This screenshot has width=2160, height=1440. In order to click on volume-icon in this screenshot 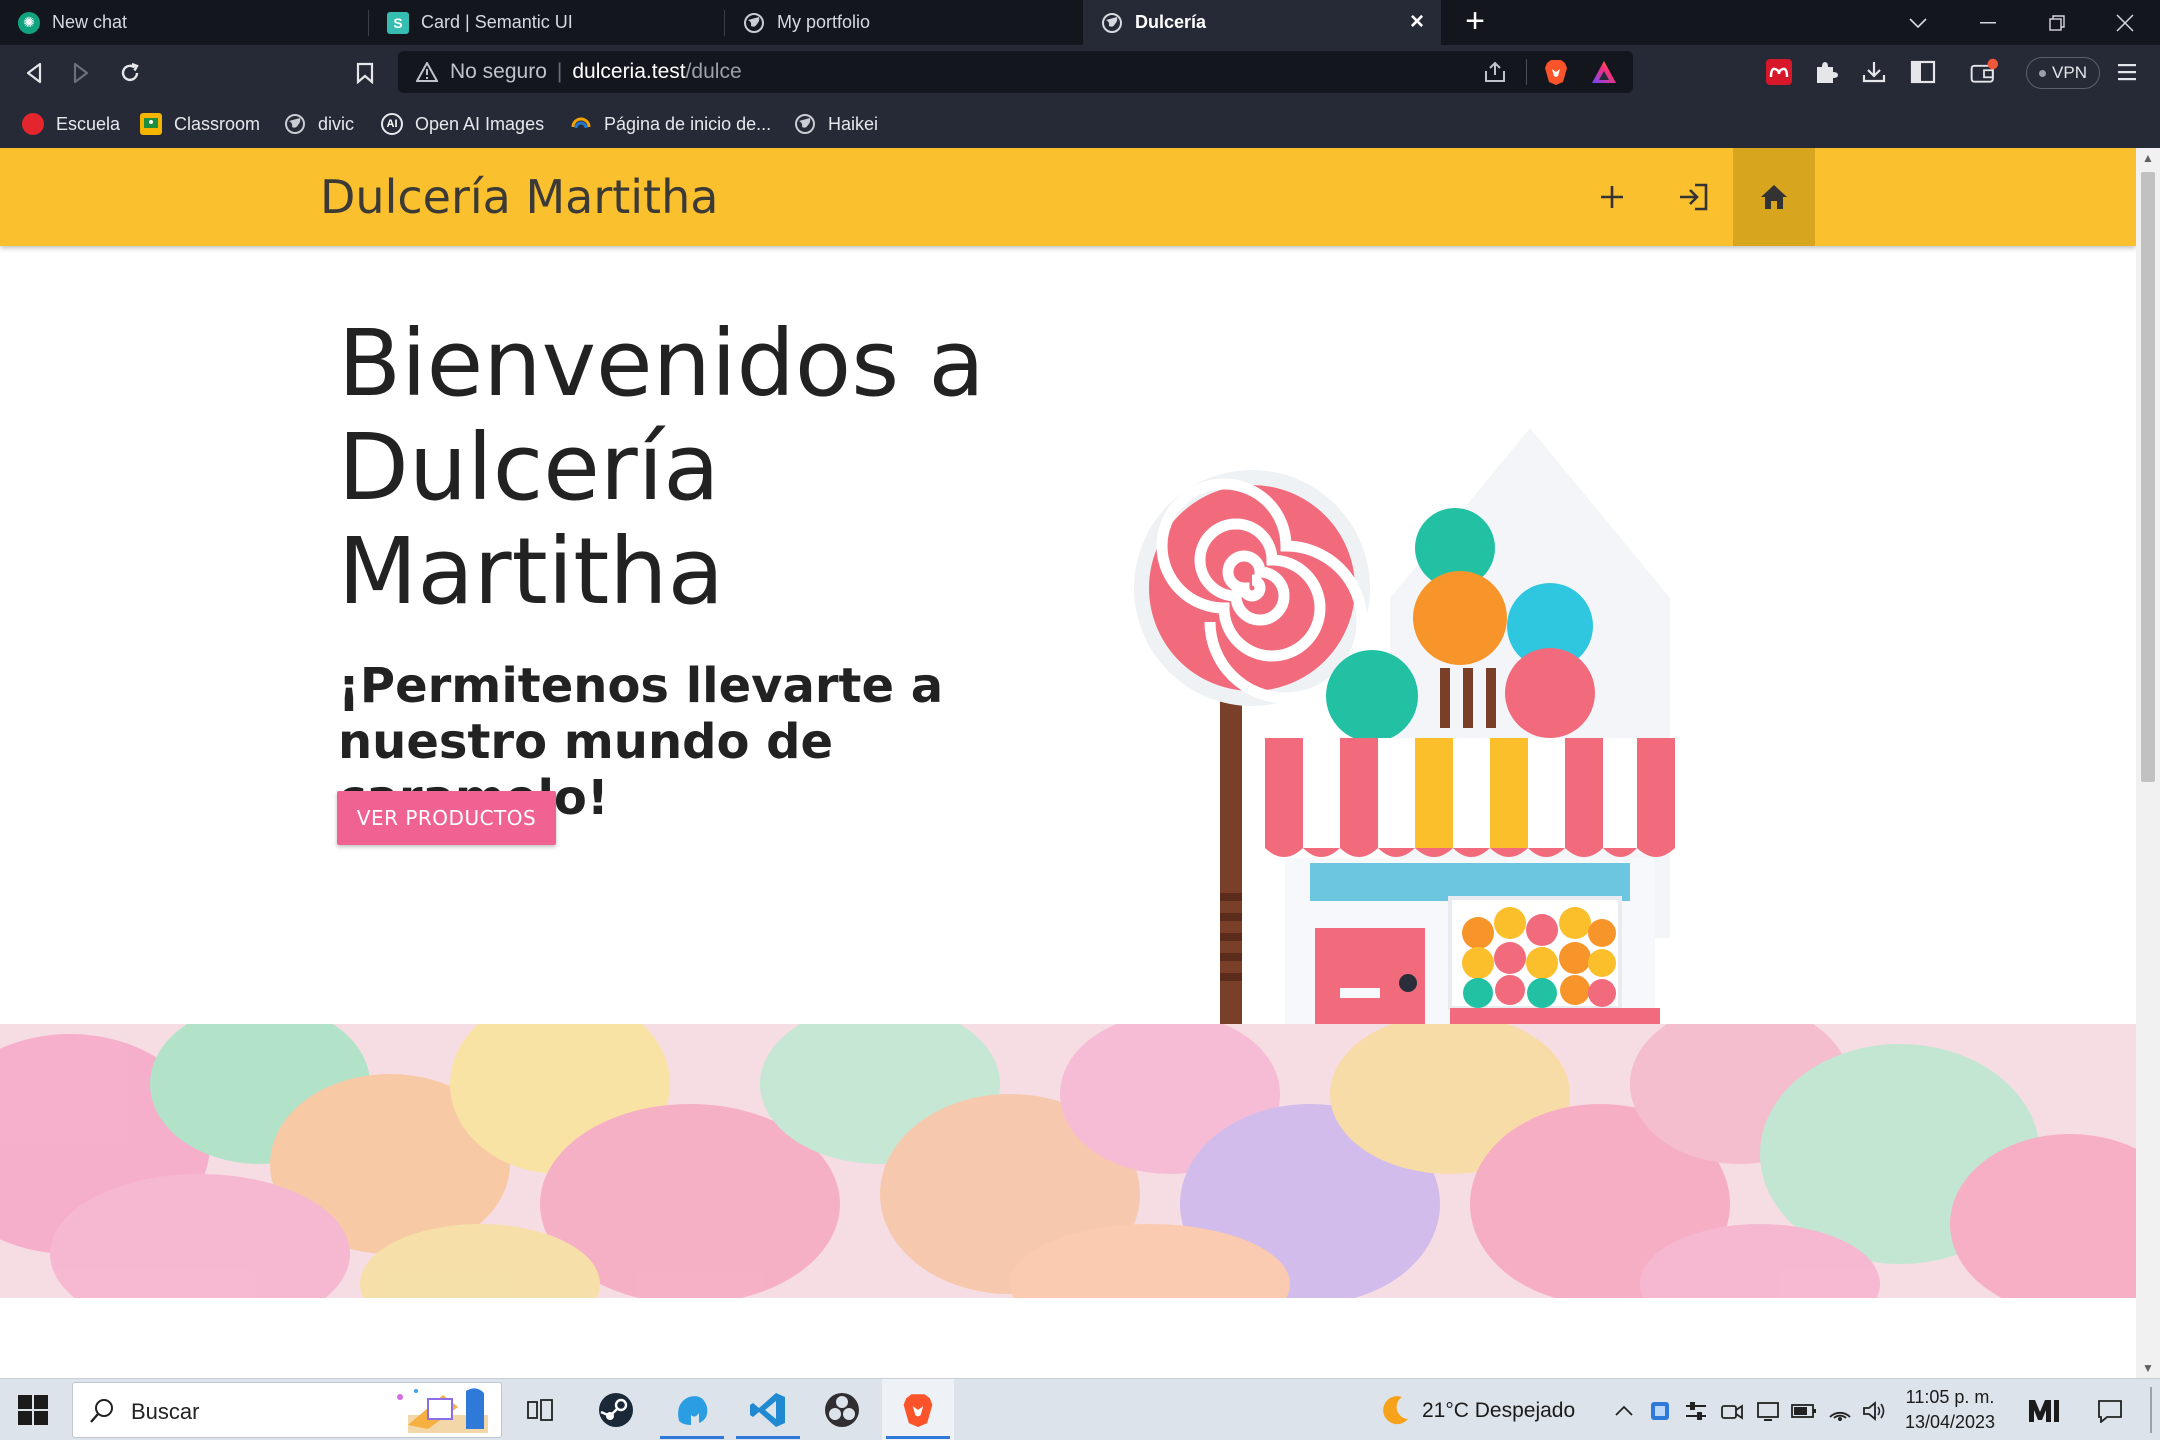, I will do `click(1874, 1411)`.